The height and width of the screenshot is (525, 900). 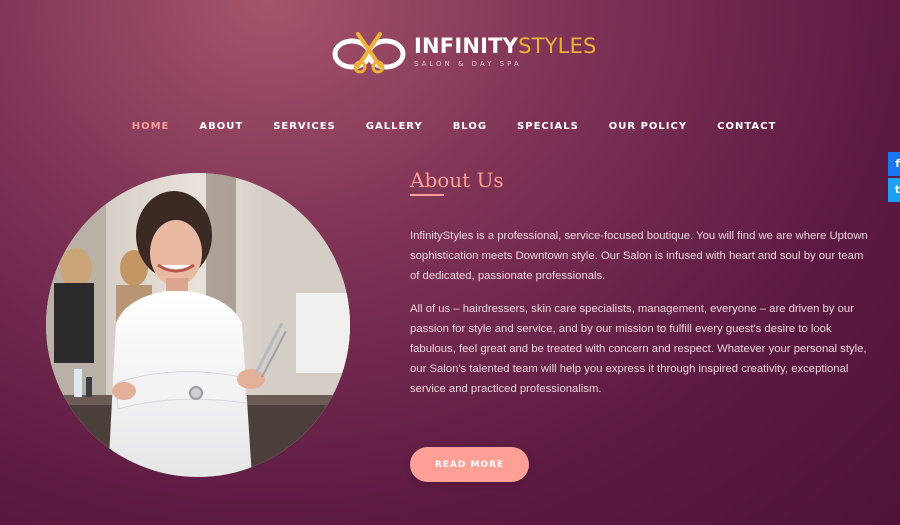 I want to click on site-logo: INFINITY STYLES SALON & DAY SPA, so click(x=463, y=52).